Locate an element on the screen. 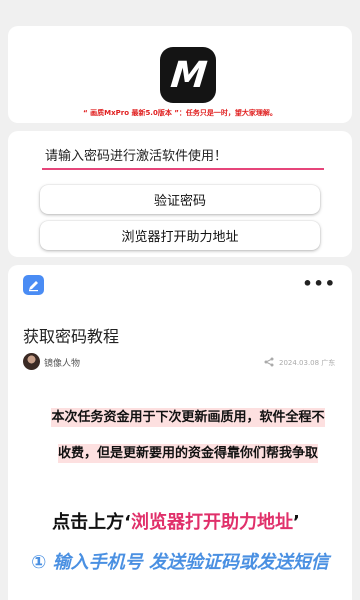 This screenshot has width=360, height=600. instruction-prefix: 点击上方‘ is located at coordinates (91, 522).